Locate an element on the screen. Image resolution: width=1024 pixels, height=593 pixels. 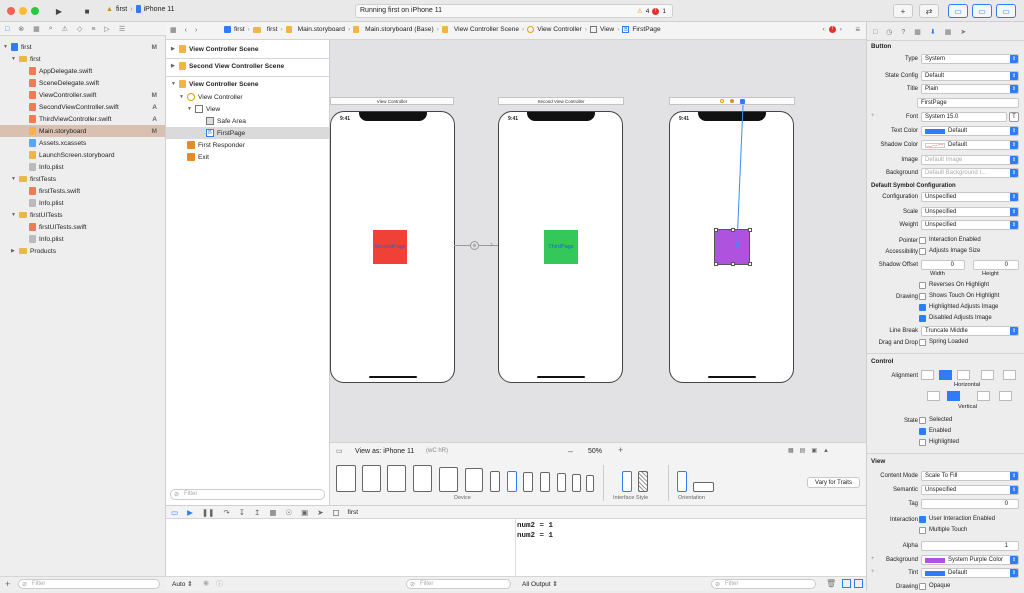
info-icon: ⓘ is located at coordinates (219, 584).